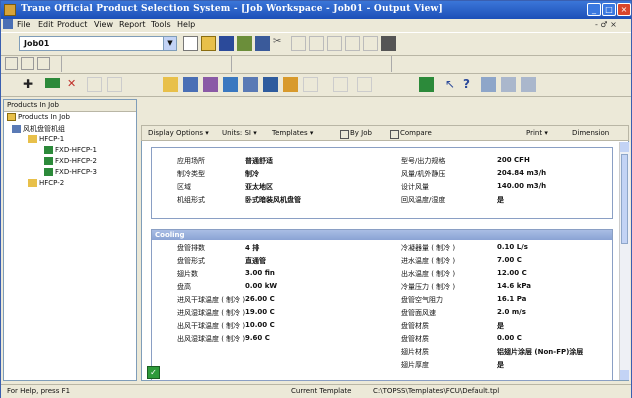 Image resolution: width=632 pixels, height=398 pixels. What do you see at coordinates (43, 63) in the screenshot?
I see `right-align-icon` at bounding box center [43, 63].